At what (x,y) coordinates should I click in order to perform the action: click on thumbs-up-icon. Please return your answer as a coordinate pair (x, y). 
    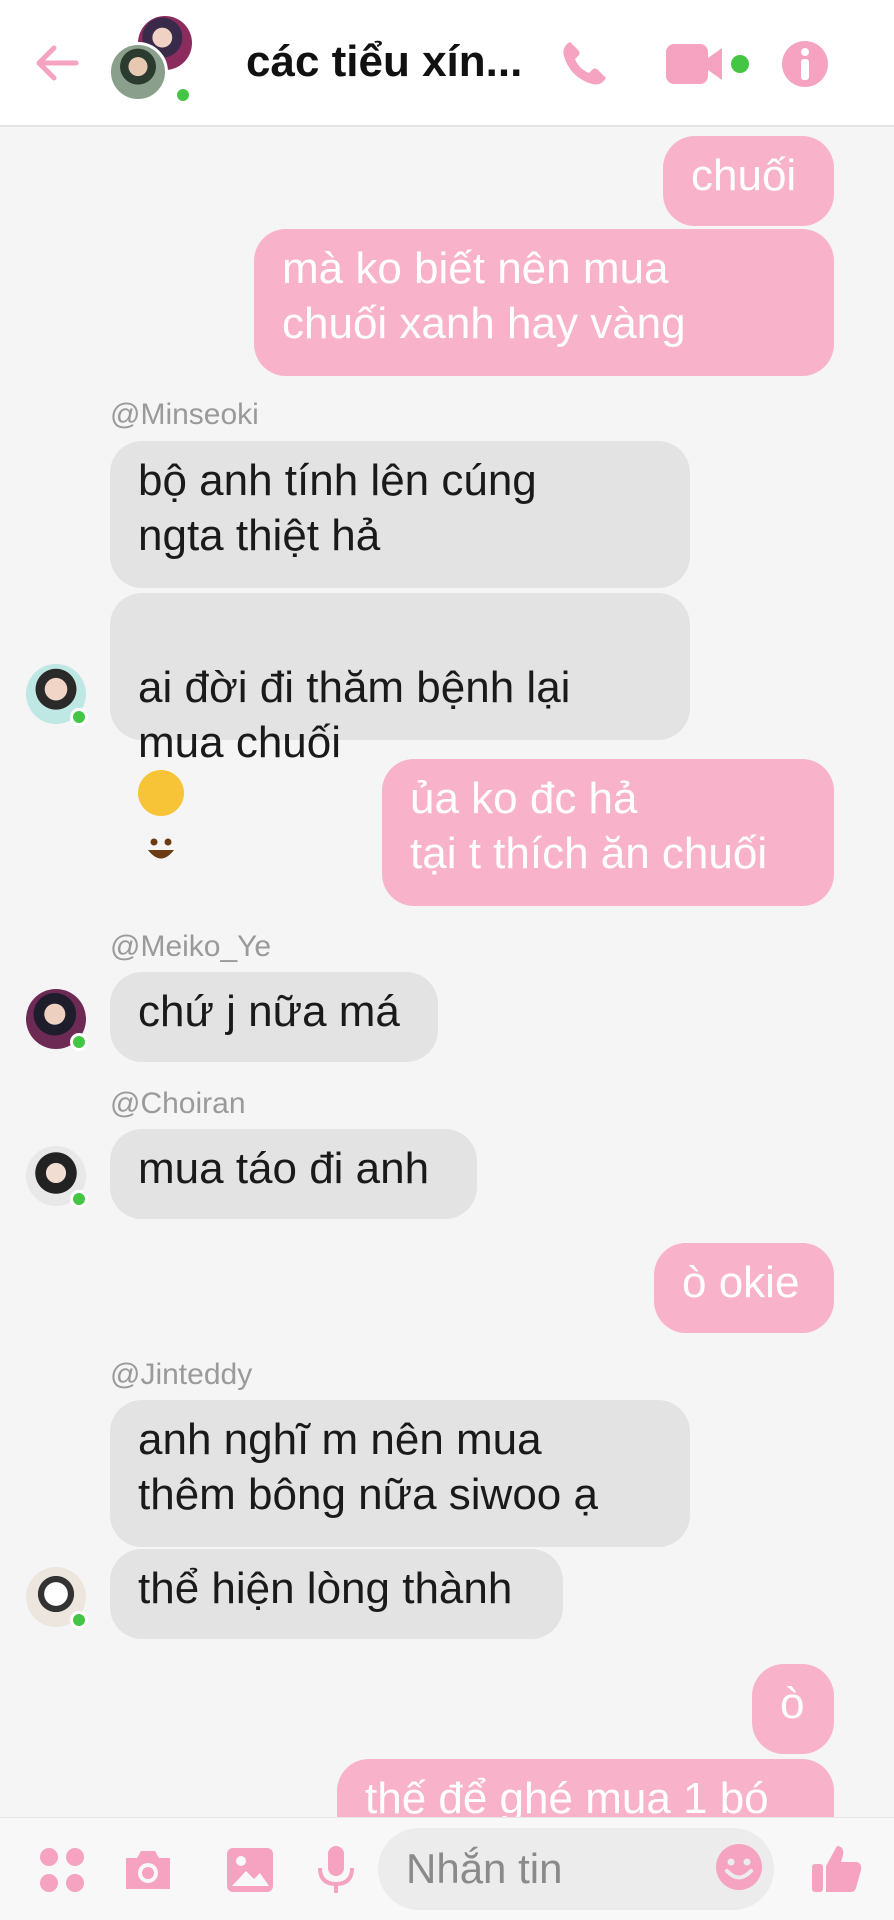
    Looking at the image, I should click on (837, 1869).